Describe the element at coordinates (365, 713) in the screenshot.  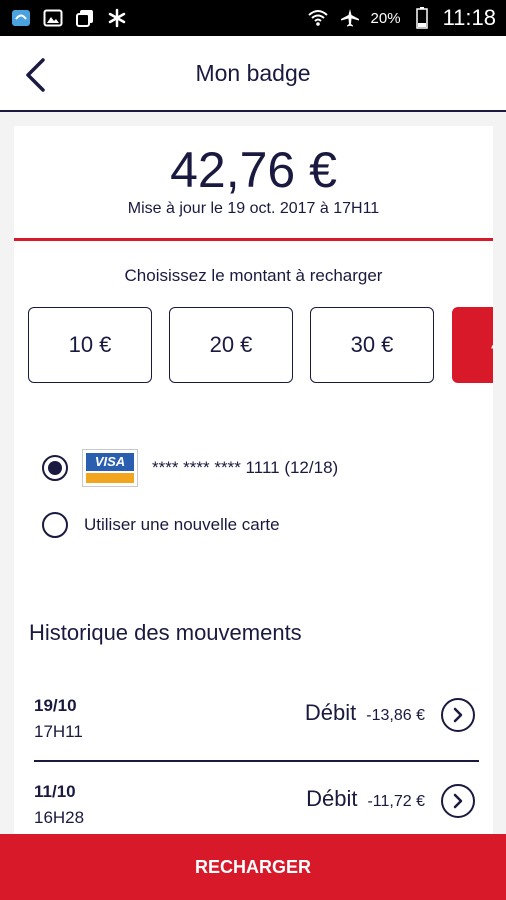
I see `history-summary: Débit -13,86 €` at that location.